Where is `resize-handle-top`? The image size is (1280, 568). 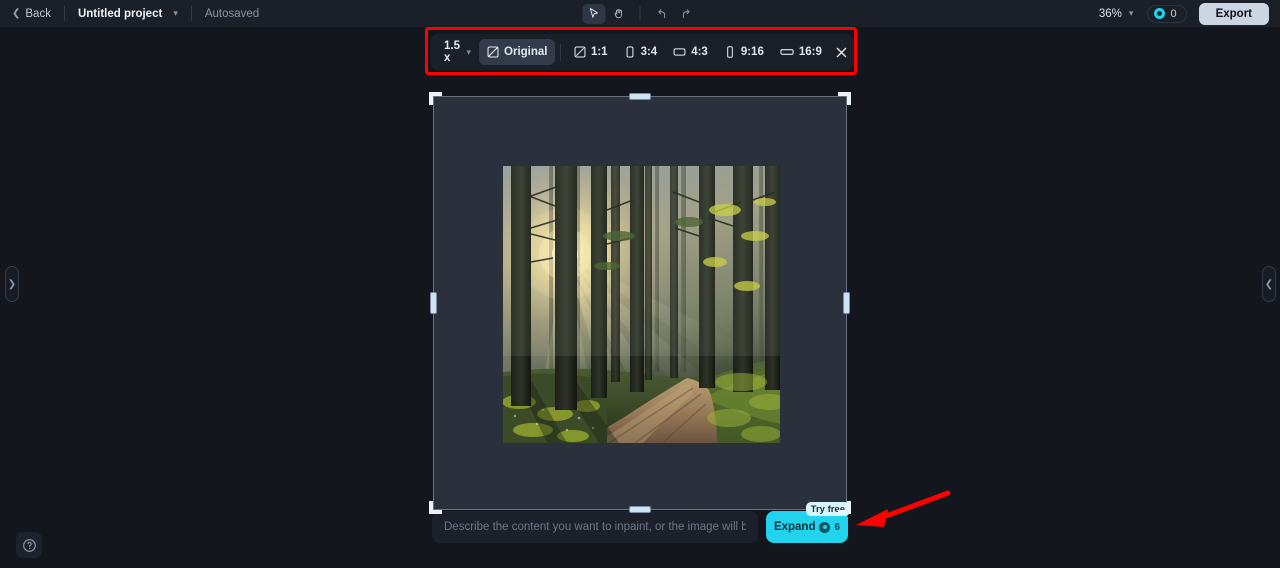
resize-handle-top is located at coordinates (640, 96).